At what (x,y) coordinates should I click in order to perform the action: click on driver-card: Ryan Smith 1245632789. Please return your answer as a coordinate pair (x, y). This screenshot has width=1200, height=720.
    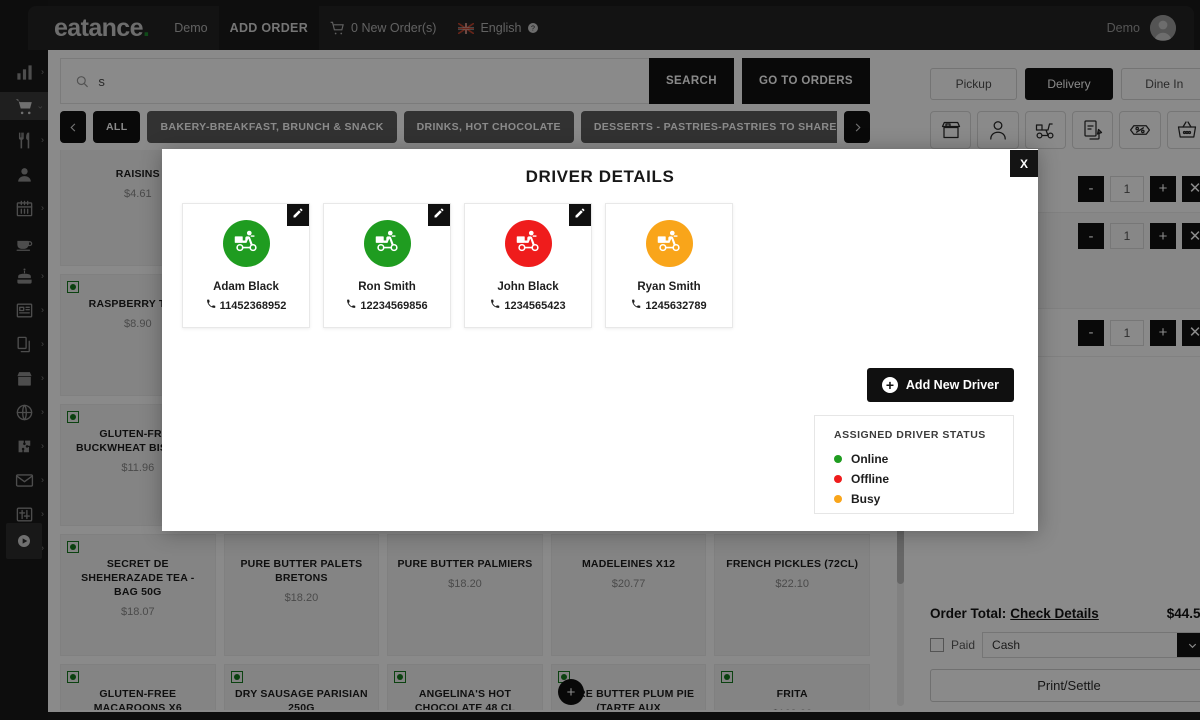
    Looking at the image, I should click on (669, 265).